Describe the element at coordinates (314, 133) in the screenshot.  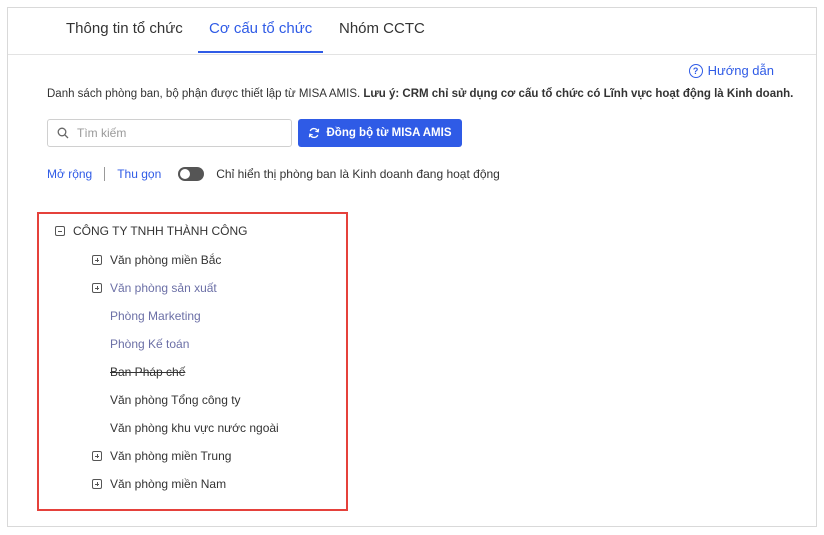
I see `refresh-icon` at that location.